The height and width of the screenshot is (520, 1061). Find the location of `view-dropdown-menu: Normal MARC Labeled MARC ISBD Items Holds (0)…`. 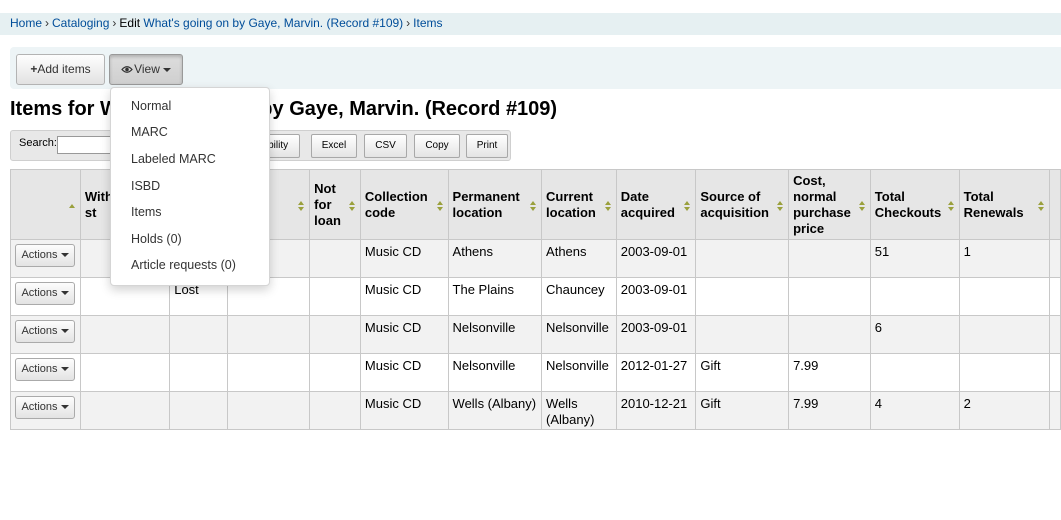

view-dropdown-menu: Normal MARC Labeled MARC ISBD Items Holds (0)… is located at coordinates (190, 186).